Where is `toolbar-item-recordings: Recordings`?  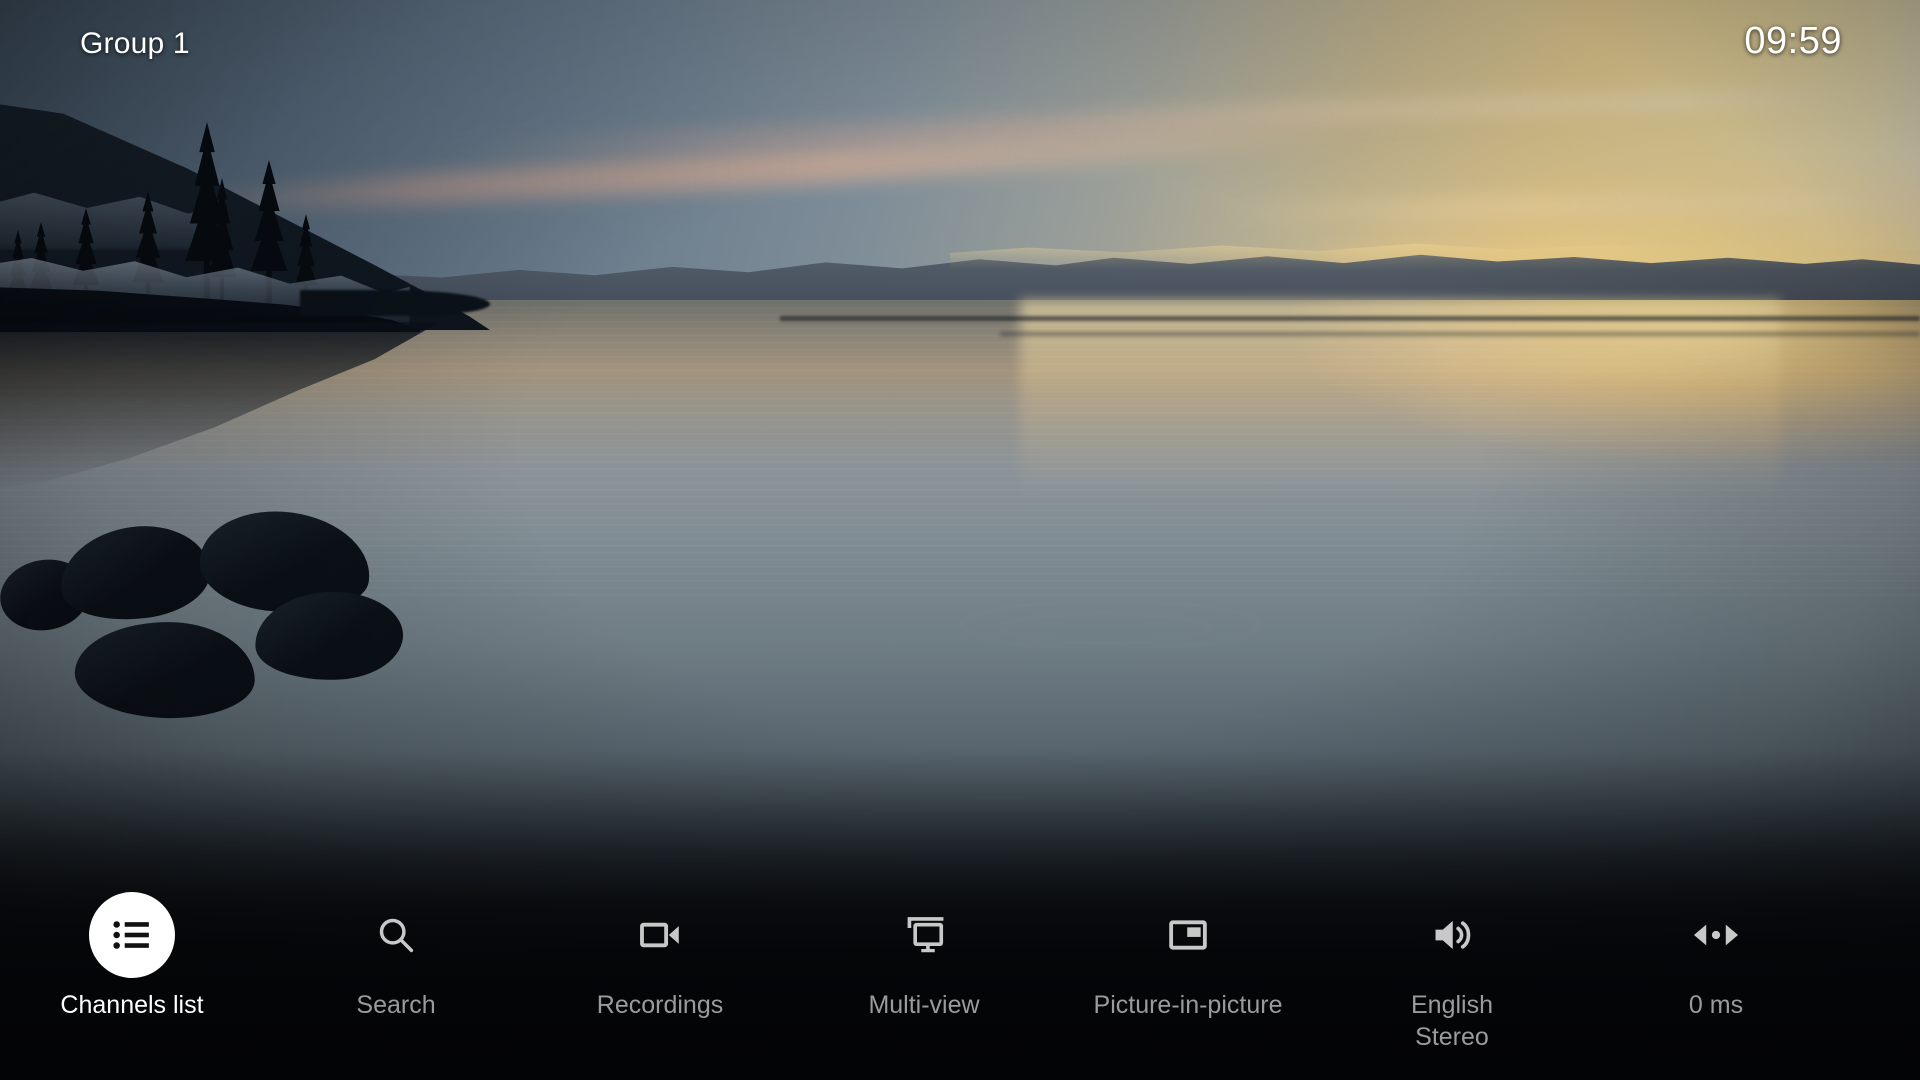 toolbar-item-recordings: Recordings is located at coordinates (660, 957).